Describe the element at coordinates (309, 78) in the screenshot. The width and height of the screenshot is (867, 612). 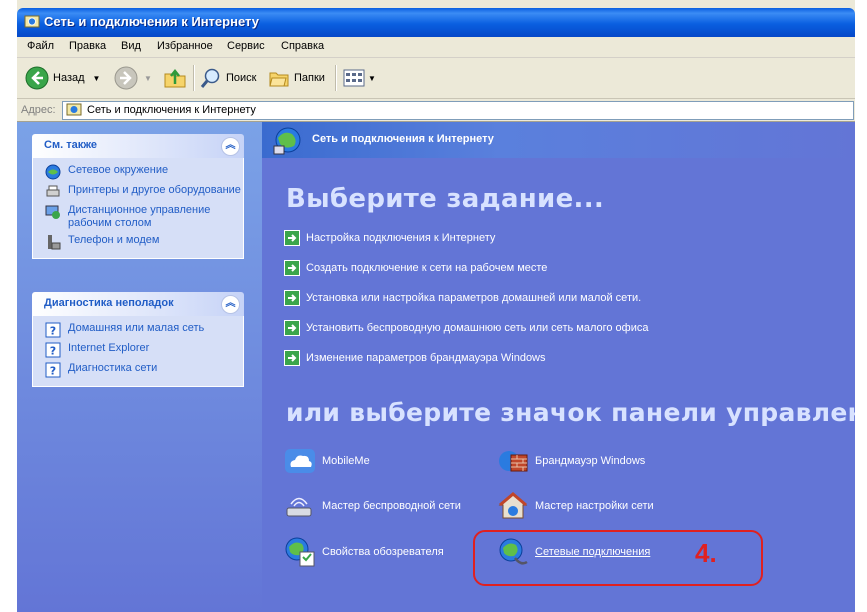
I see `folders-label: Папки` at that location.